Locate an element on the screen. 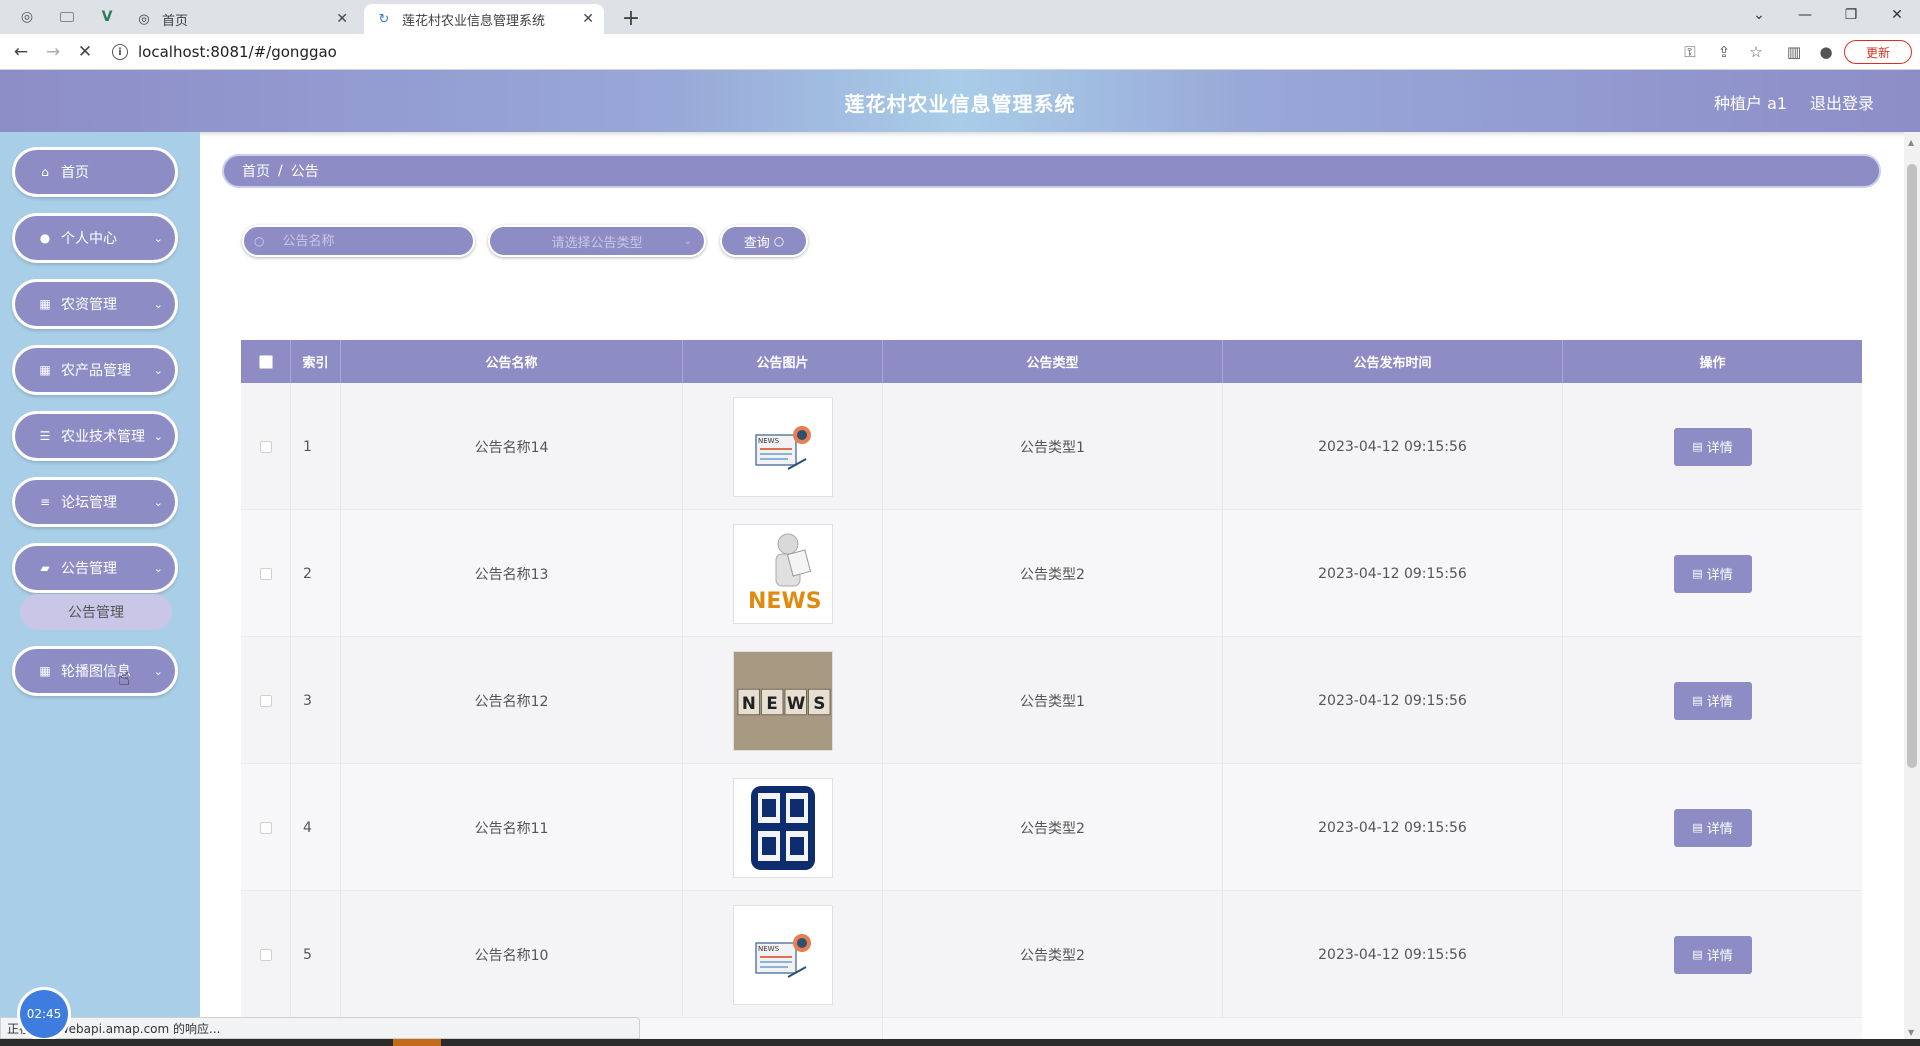 The height and width of the screenshot is (1046, 1920). list-icon: ≡ is located at coordinates (45, 502).